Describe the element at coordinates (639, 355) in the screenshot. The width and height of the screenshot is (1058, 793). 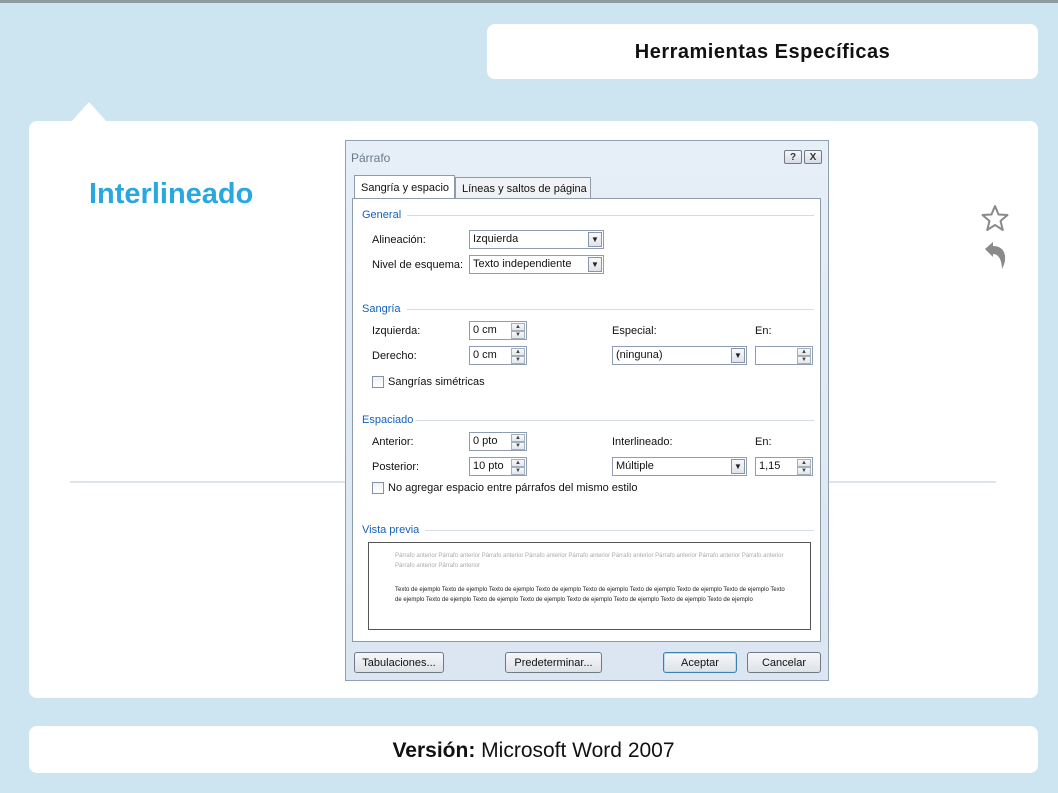
I see `especial-value: (ninguna)` at that location.